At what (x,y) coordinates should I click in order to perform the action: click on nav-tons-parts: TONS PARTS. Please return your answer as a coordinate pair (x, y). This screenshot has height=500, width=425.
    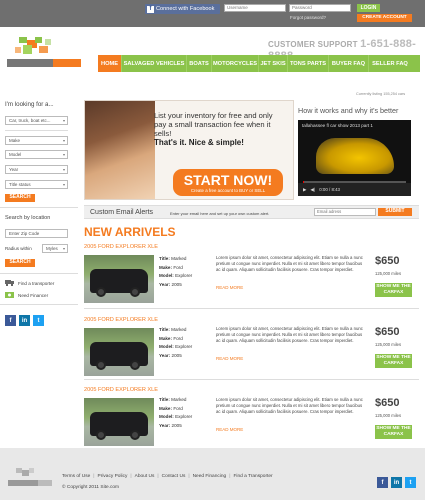
    Looking at the image, I should click on (308, 63).